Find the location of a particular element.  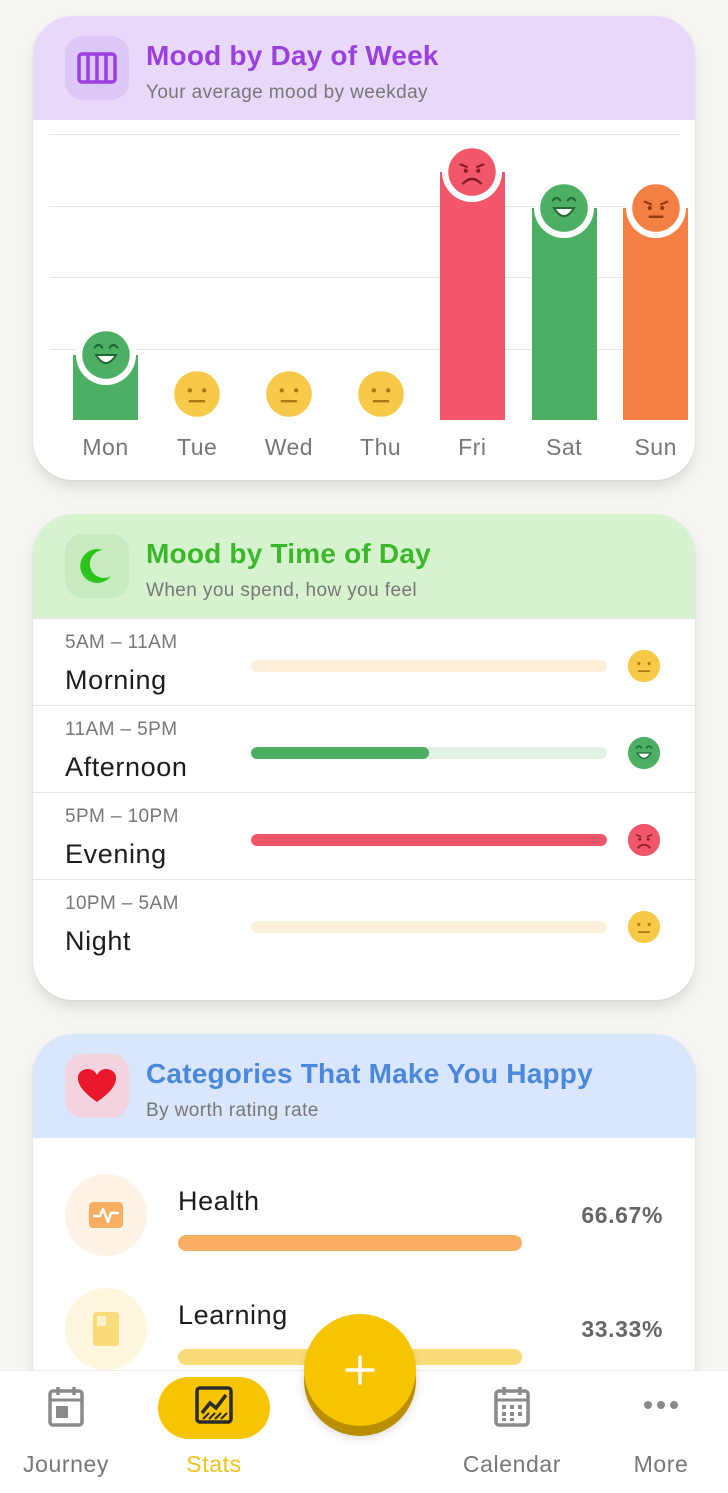

nav-item-journey: Journey is located at coordinates (66, 1432).